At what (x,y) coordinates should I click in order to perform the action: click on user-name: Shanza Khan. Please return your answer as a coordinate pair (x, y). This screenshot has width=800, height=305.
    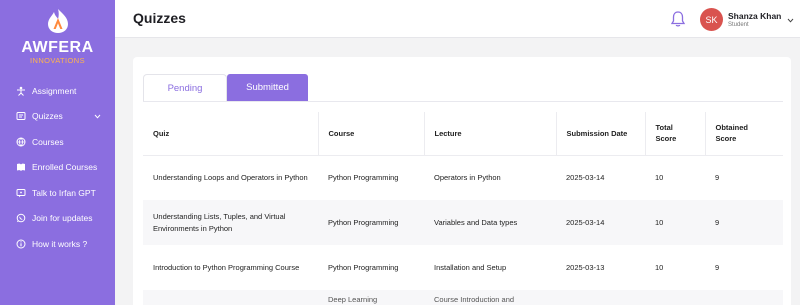
    Looking at the image, I should click on (754, 16).